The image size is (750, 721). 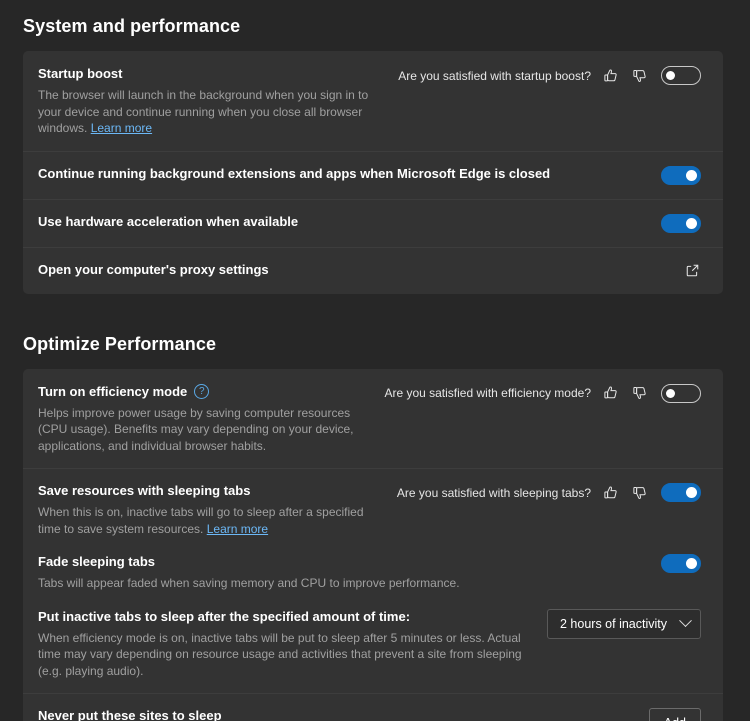 What do you see at coordinates (168, 221) in the screenshot?
I see `hardware-acceleration-title: Use hardware acceleration when available` at bounding box center [168, 221].